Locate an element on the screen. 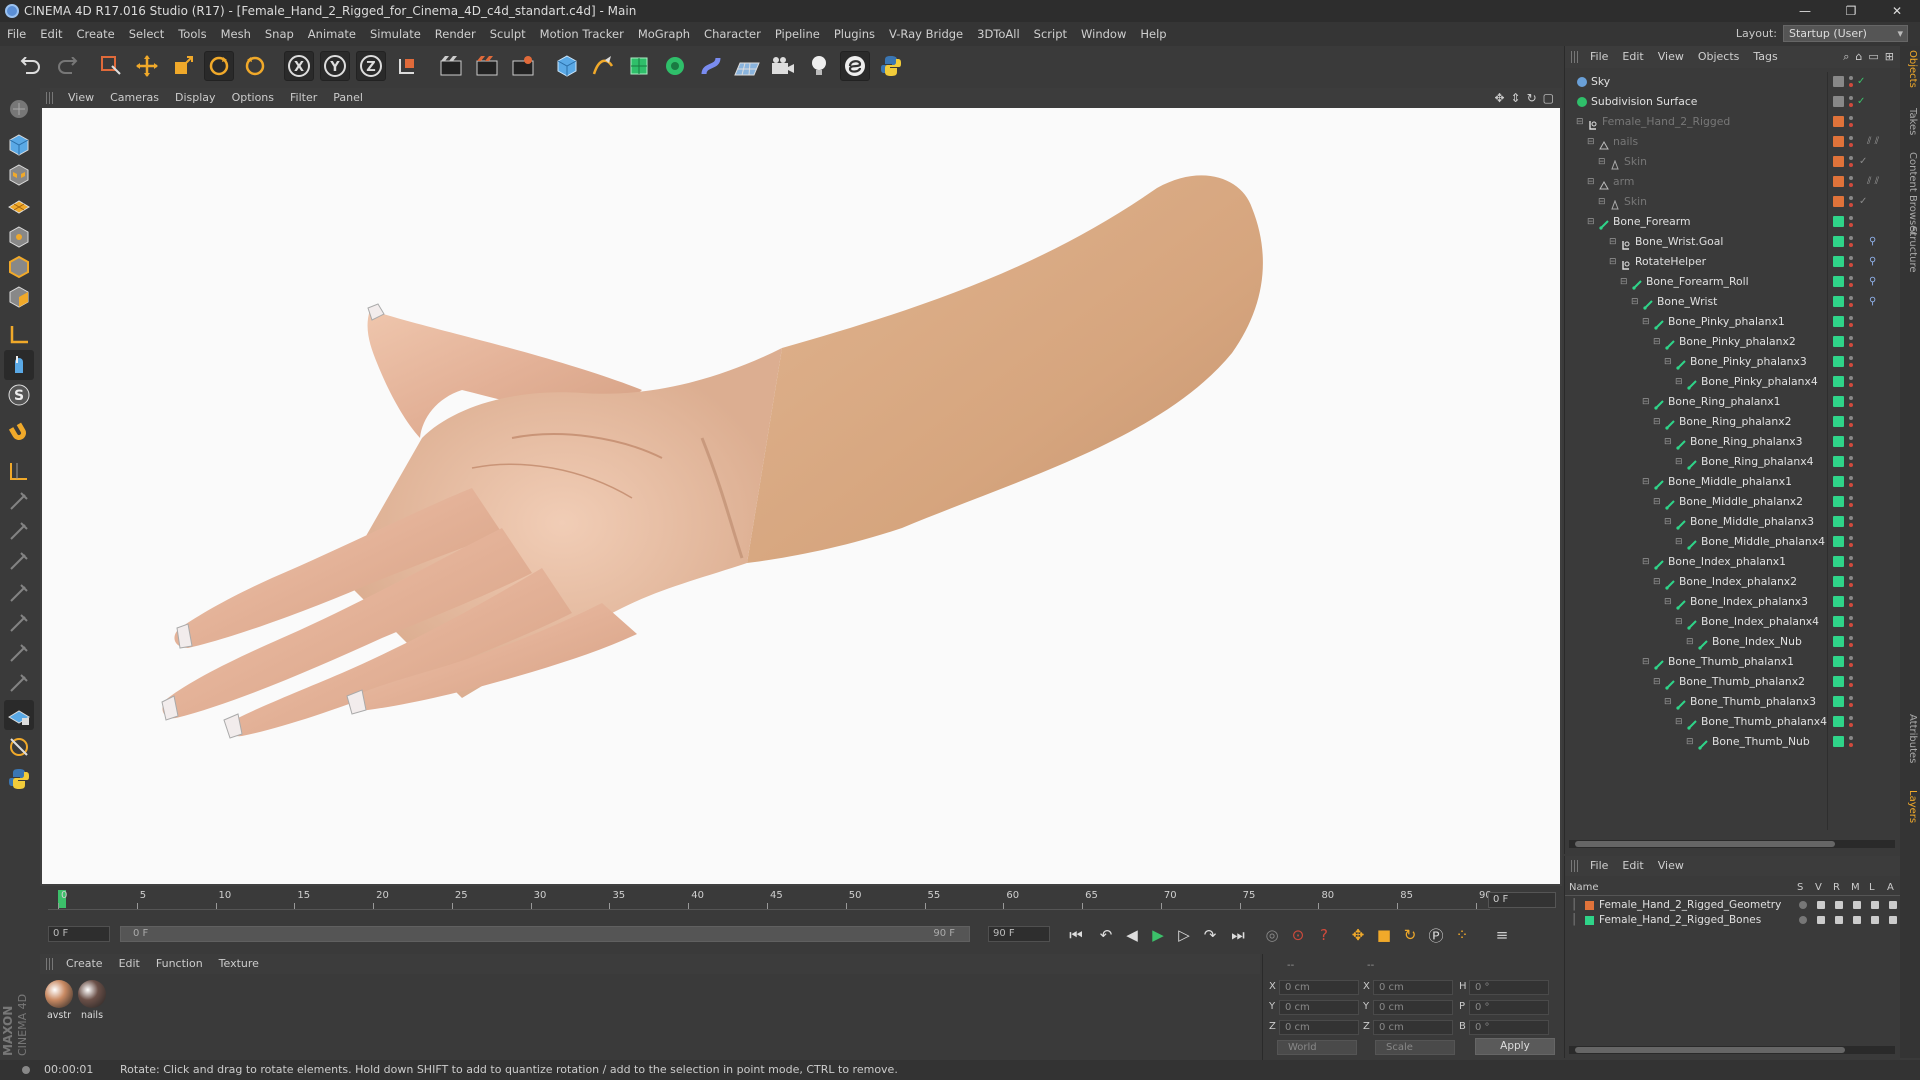 The height and width of the screenshot is (1080, 1920). viewport-rotate-icon: ↻ is located at coordinates (1532, 98).